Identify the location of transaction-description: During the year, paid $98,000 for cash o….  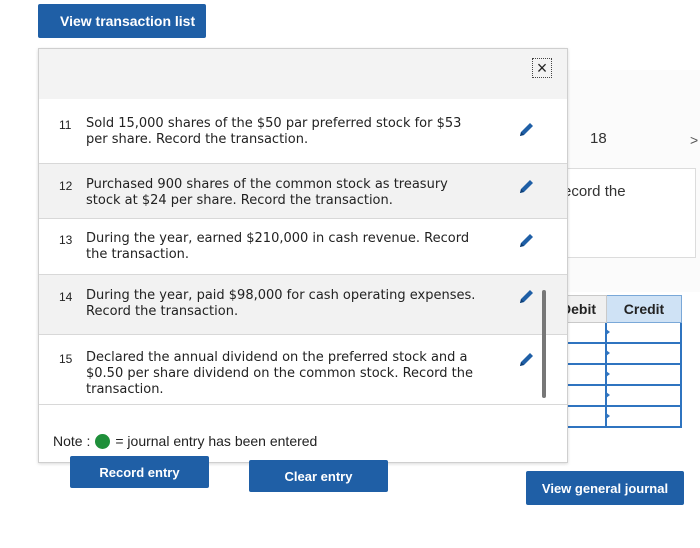
(281, 303).